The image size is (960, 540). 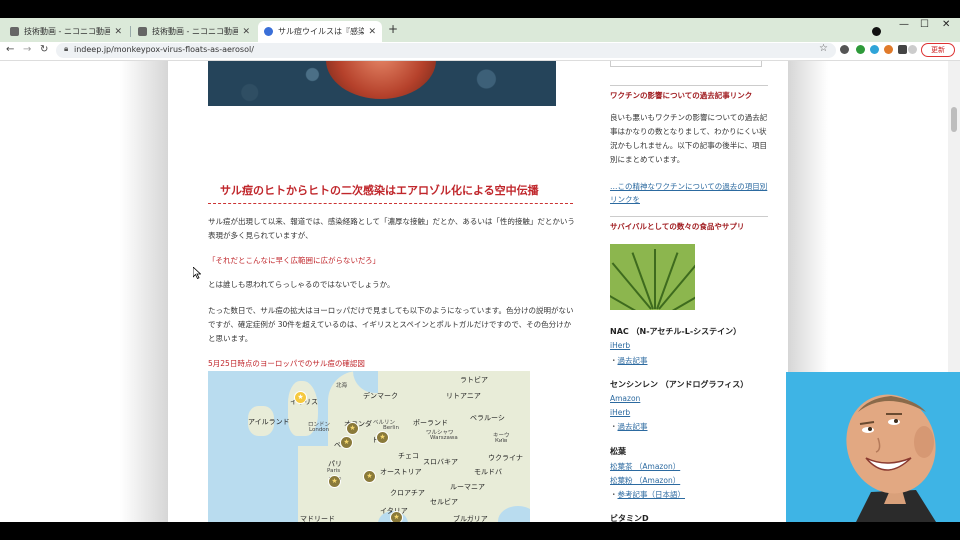 I want to click on map-label: ルーマニア, so click(x=467, y=487).